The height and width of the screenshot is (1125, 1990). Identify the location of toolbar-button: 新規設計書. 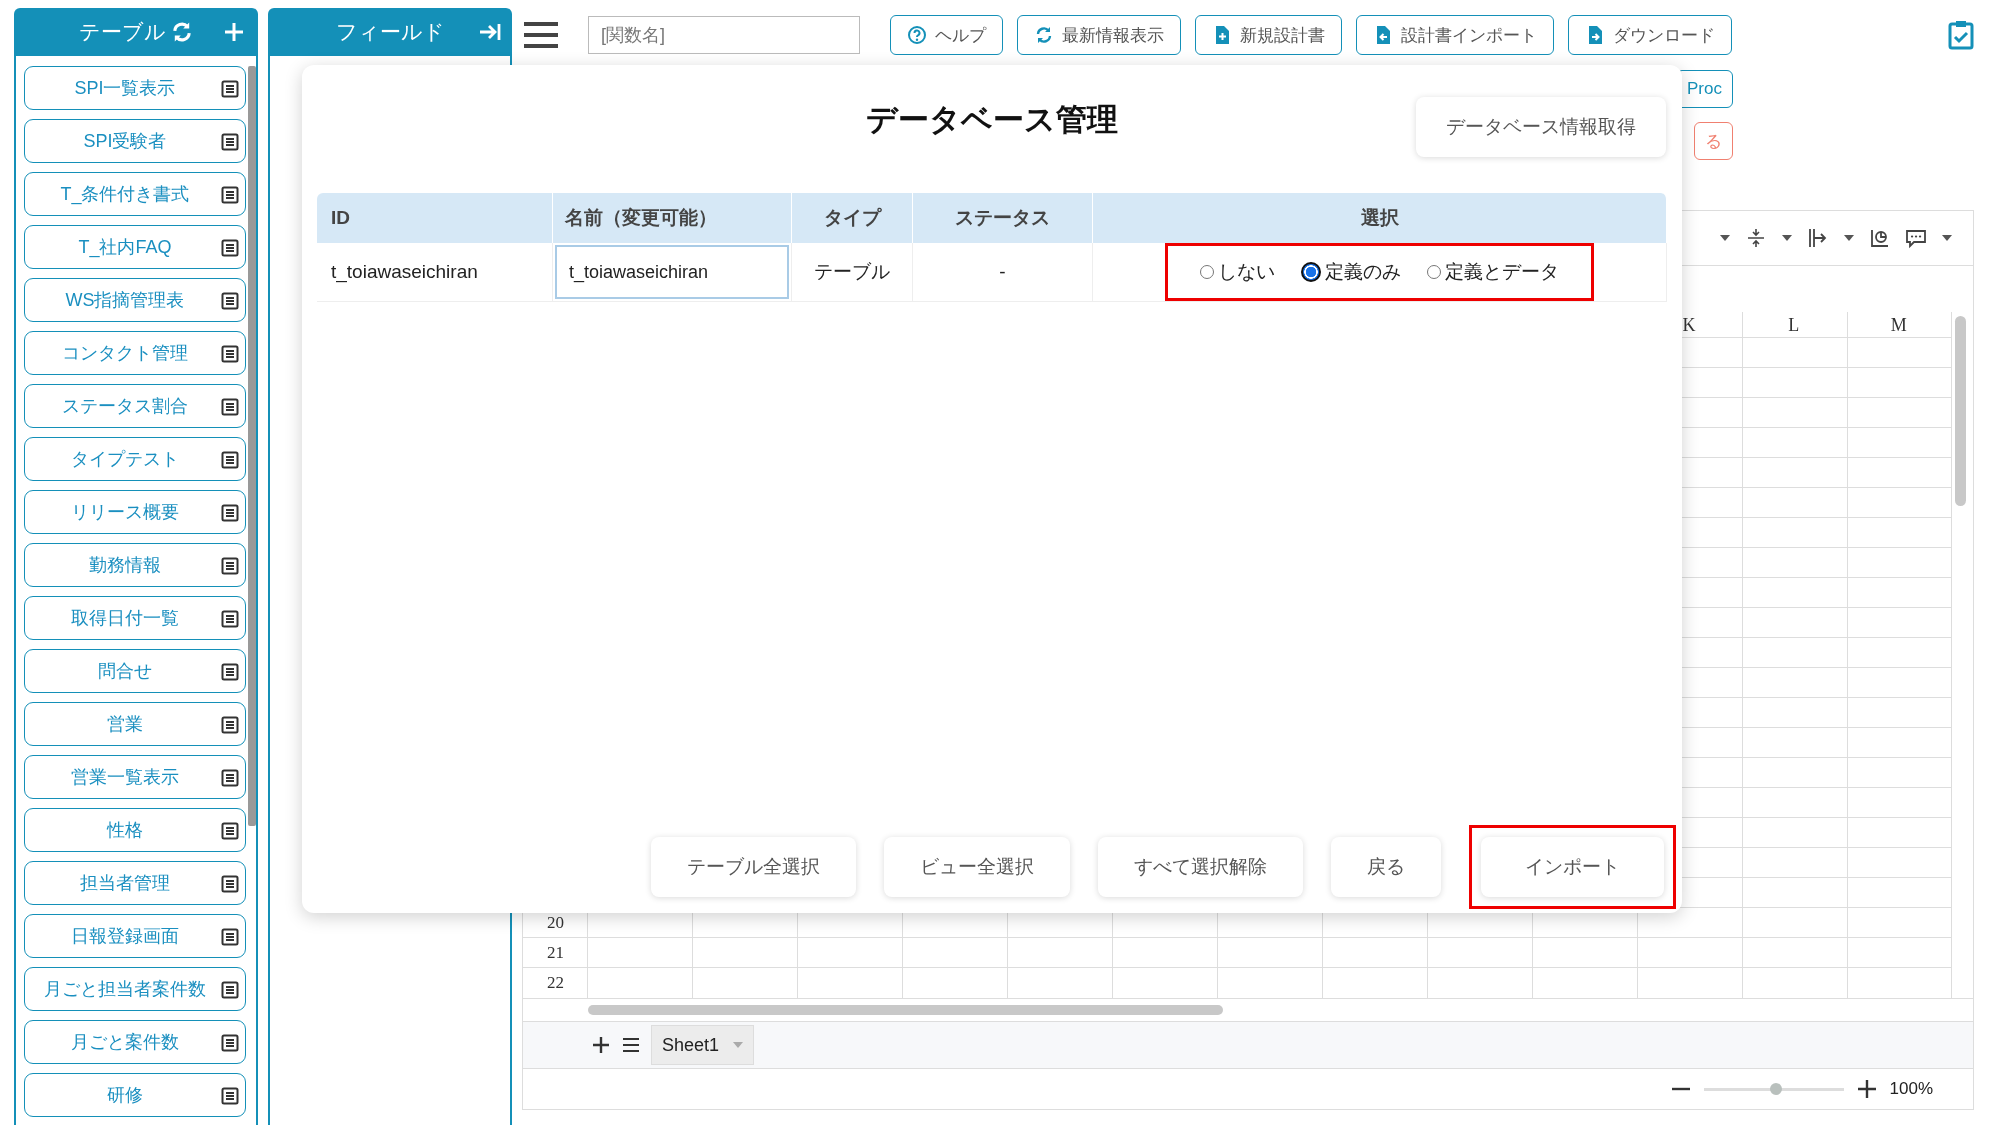
(1268, 35).